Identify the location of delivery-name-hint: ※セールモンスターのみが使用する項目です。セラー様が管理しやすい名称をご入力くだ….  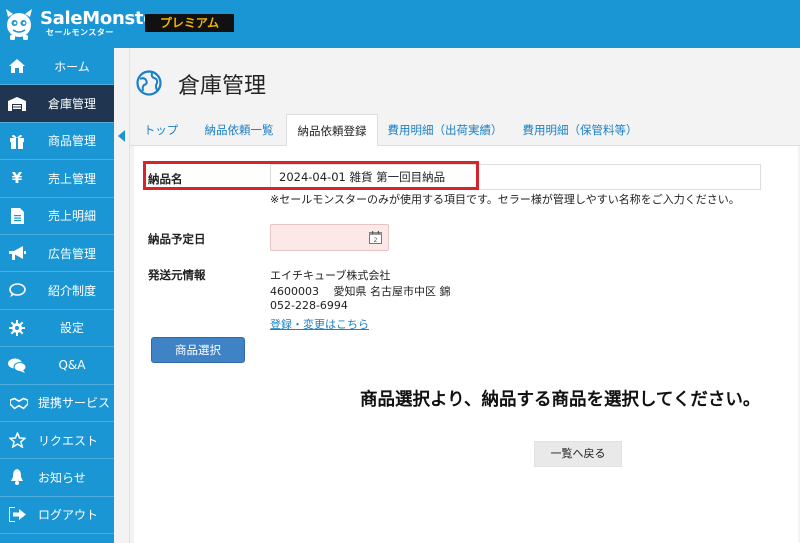
(505, 199).